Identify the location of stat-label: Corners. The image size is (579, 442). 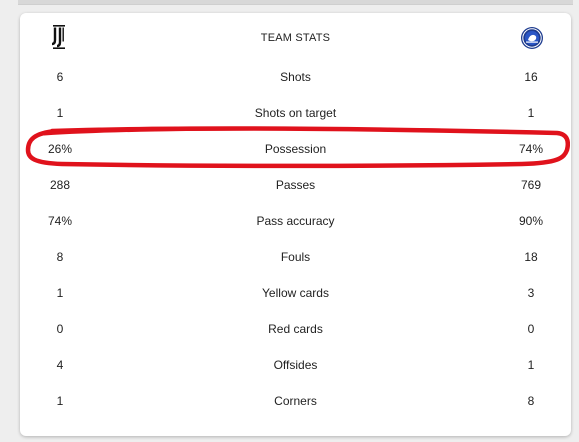
(295, 401).